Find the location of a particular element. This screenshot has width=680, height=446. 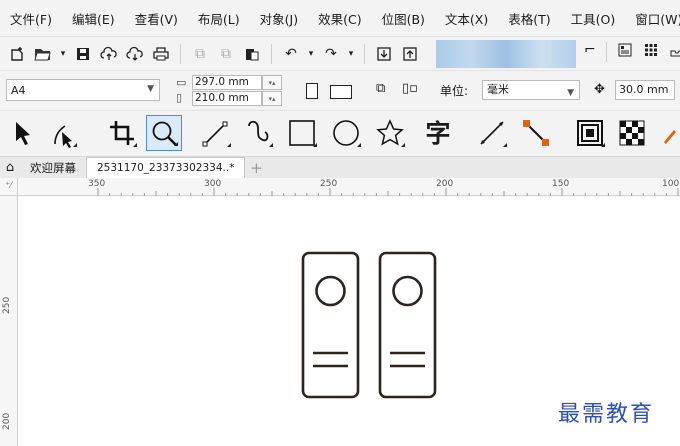

menu-table: 表格(T) is located at coordinates (529, 18).